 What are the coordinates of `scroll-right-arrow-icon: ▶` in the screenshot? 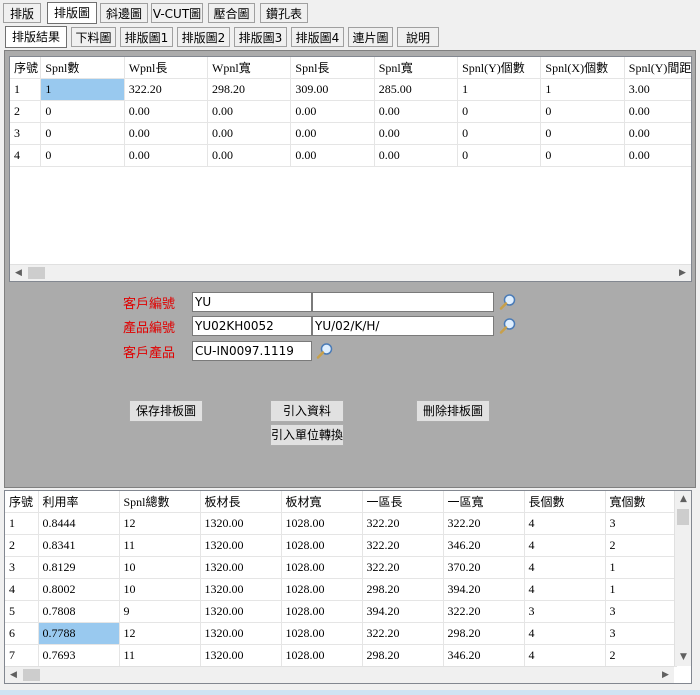 It's located at (665, 675).